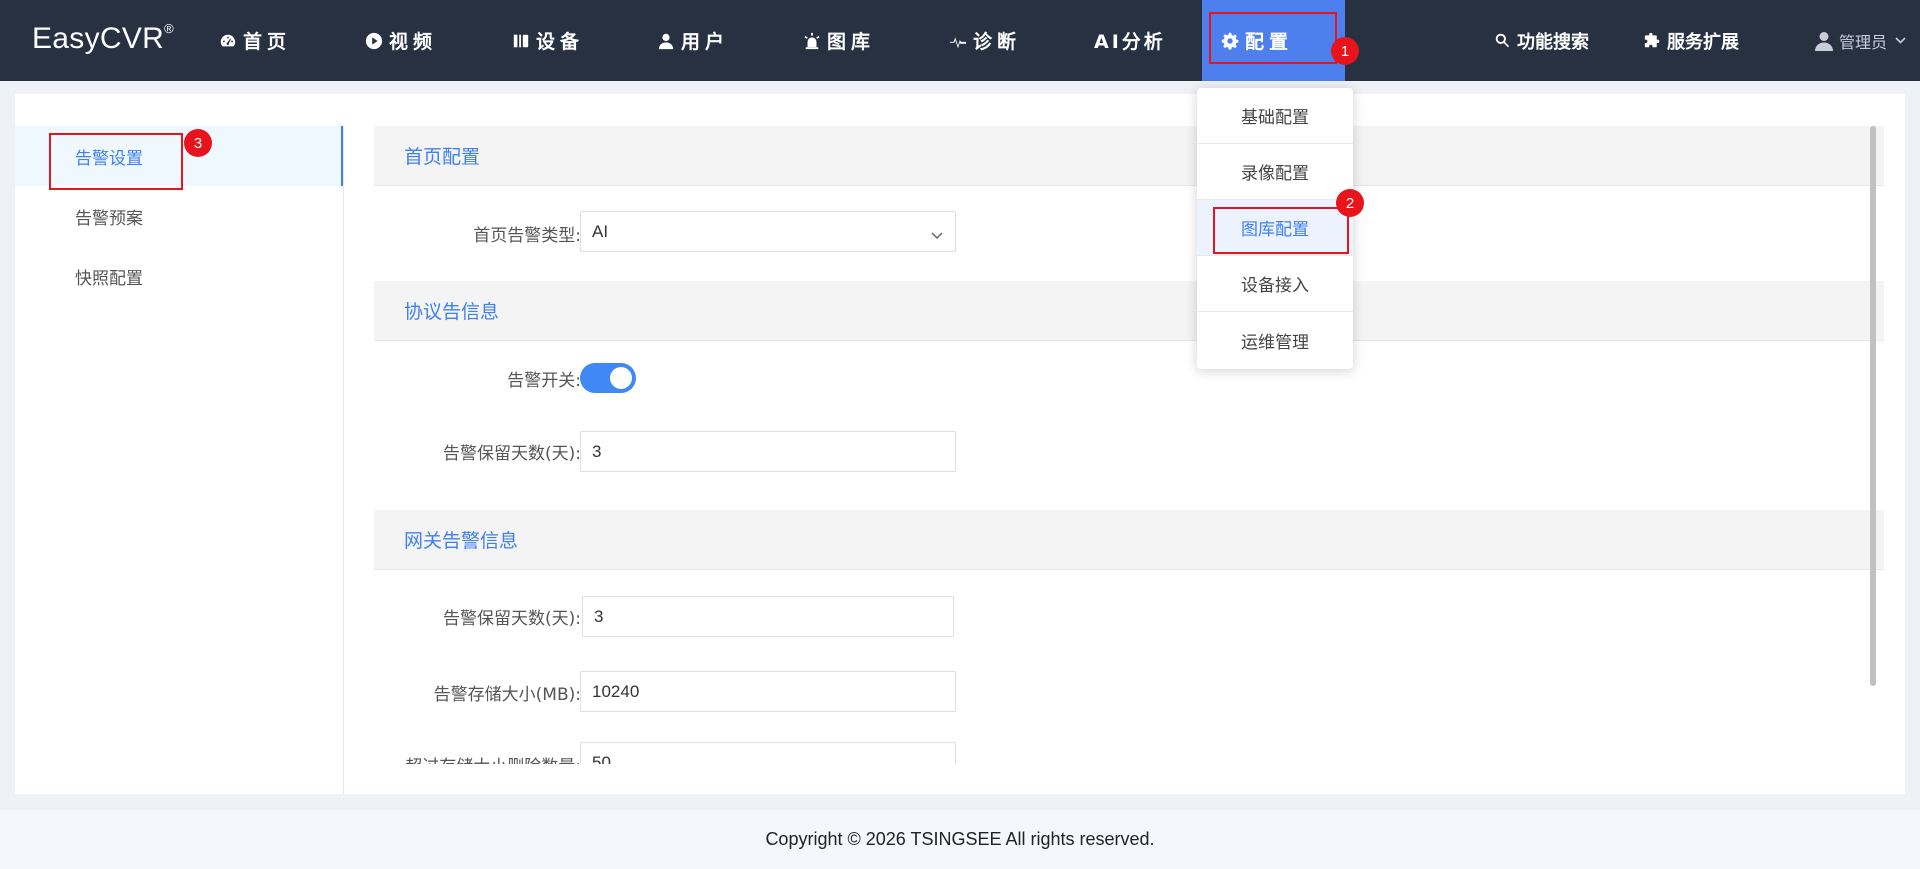  I want to click on alarm-switch-toggle, so click(608, 378).